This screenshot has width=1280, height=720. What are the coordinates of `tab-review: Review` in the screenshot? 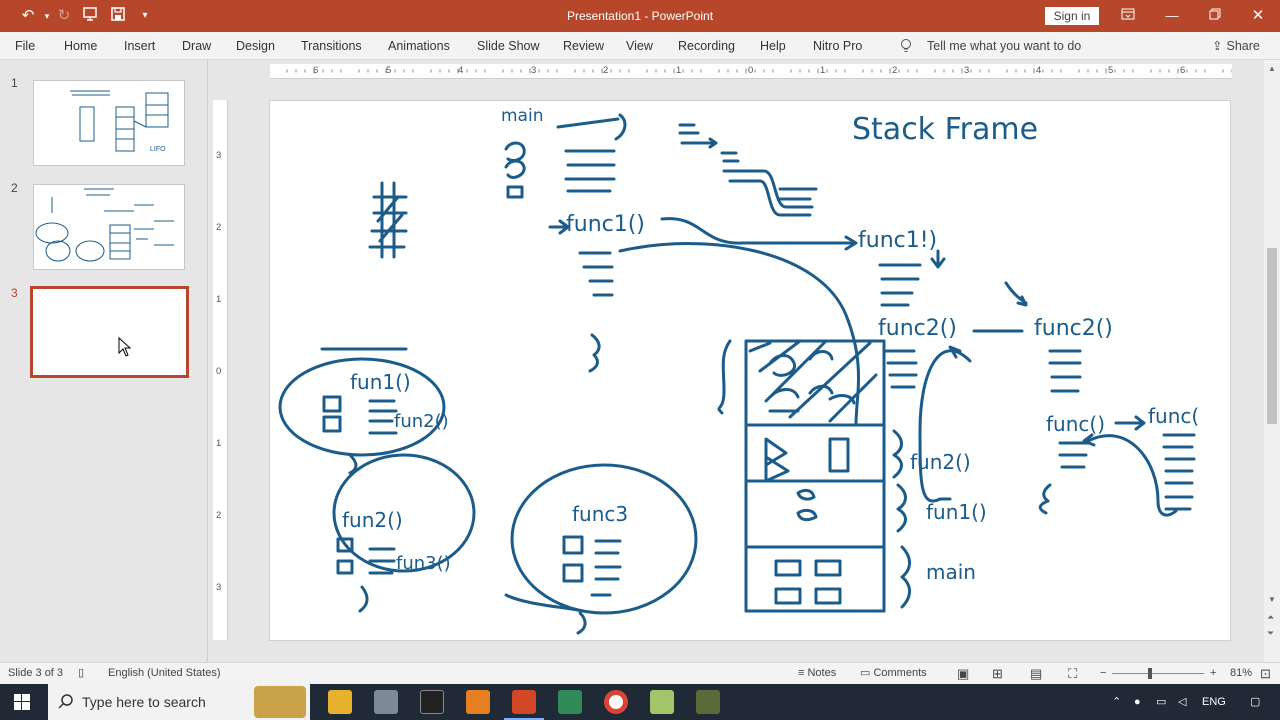 It's located at (583, 46).